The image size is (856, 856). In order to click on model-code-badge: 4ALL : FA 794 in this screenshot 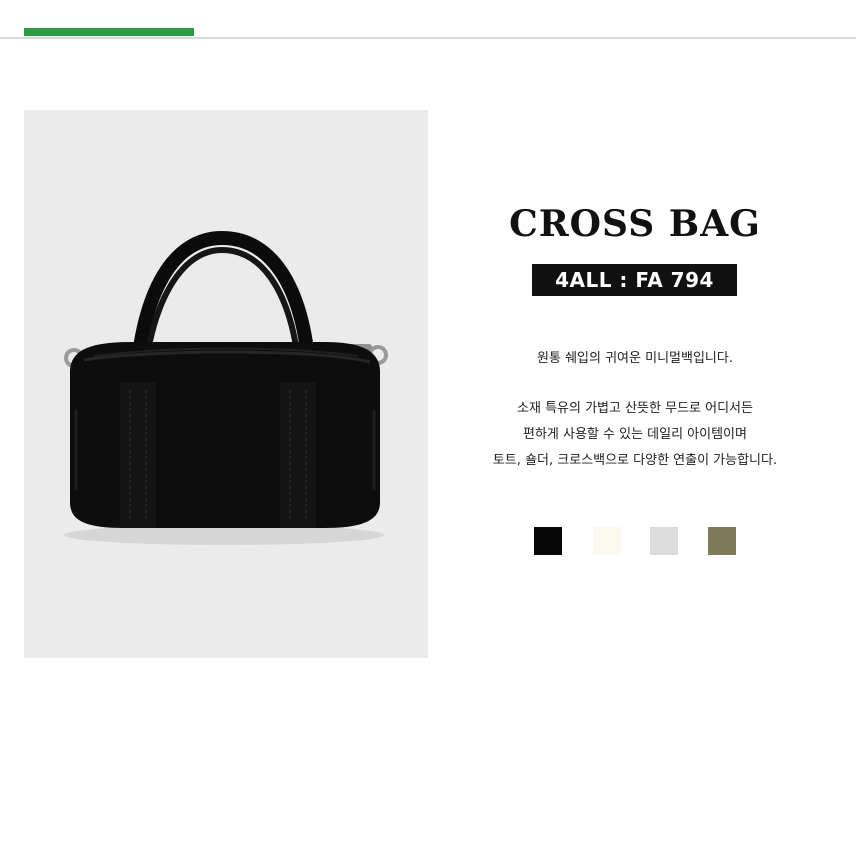, I will do `click(634, 280)`.